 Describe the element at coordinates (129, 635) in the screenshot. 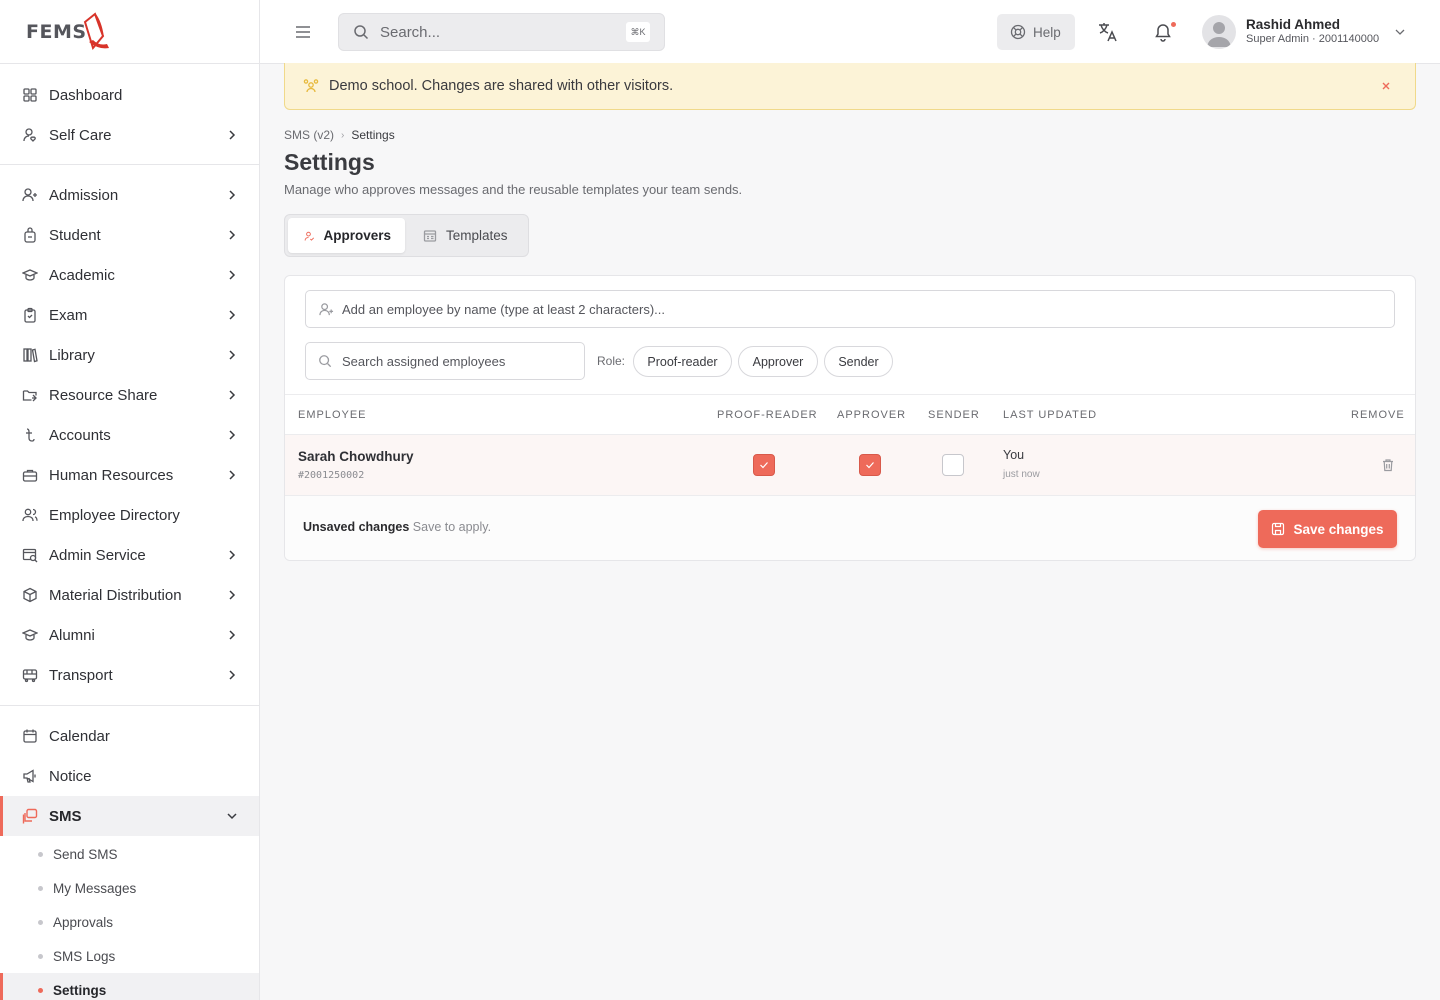

I see `sidebar-item-alumni: Alumni` at that location.